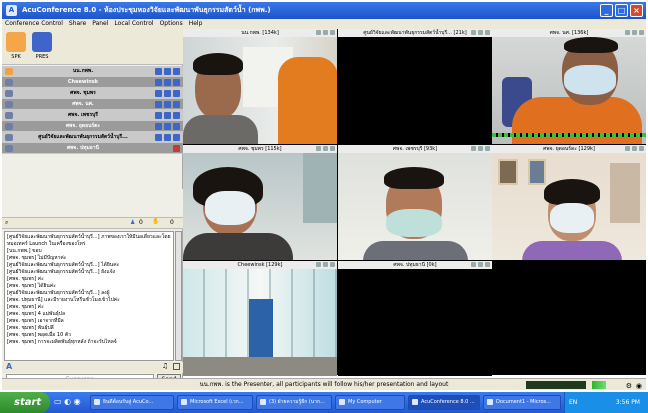 This screenshot has width=648, height=413. What do you see at coordinates (35, 321) in the screenshot?
I see `chat-message: [ศพจ. ชุมพร] เอาจากที่มีล` at bounding box center [35, 321].